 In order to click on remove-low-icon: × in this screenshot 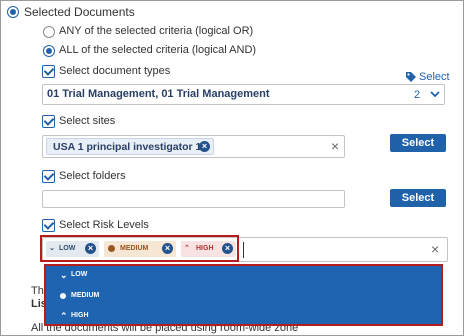, I will do `click(90, 248)`.